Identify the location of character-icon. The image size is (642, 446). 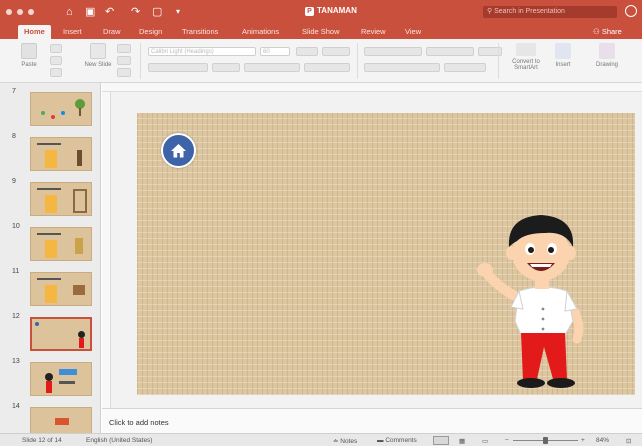
(79, 158).